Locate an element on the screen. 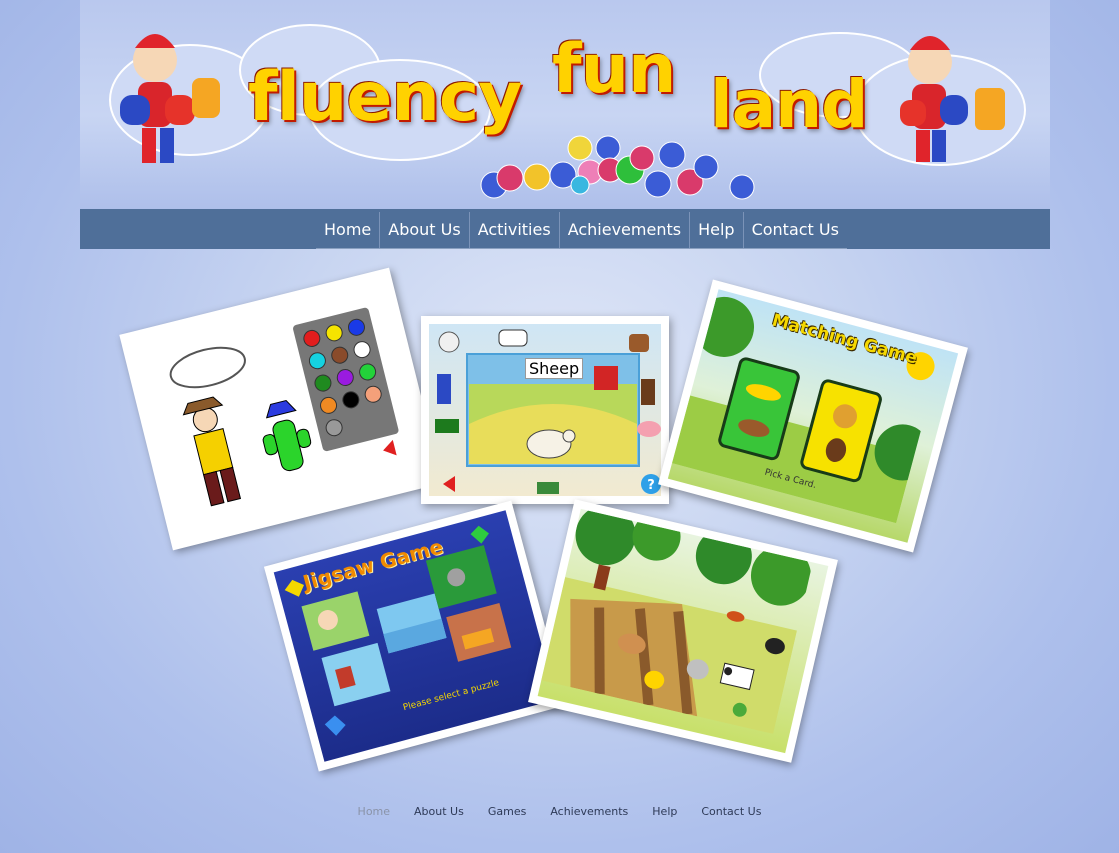 Image resolution: width=1119 pixels, height=853 pixels. footer-games: Games is located at coordinates (507, 811).